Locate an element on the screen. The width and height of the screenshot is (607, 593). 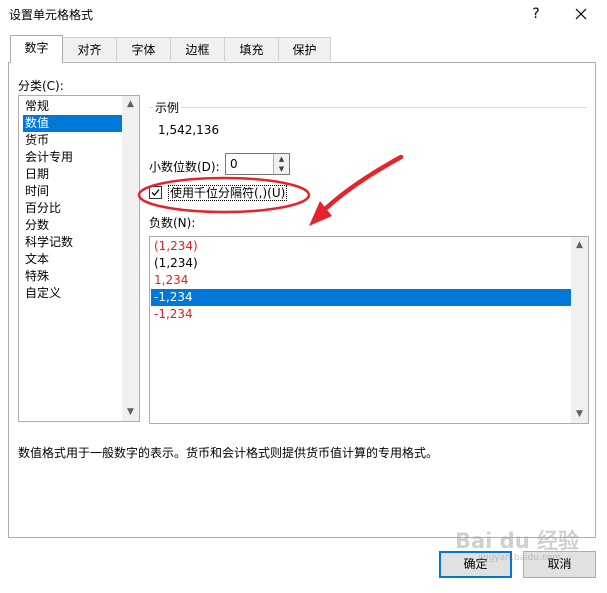
baidu-watermark-url: jingyan.baidu.com is located at coordinates (520, 558).